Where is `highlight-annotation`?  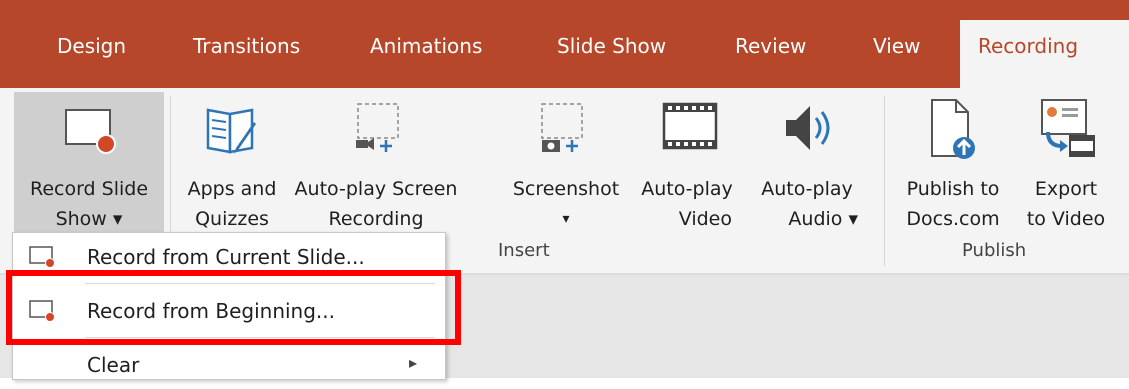 highlight-annotation is located at coordinates (233, 307).